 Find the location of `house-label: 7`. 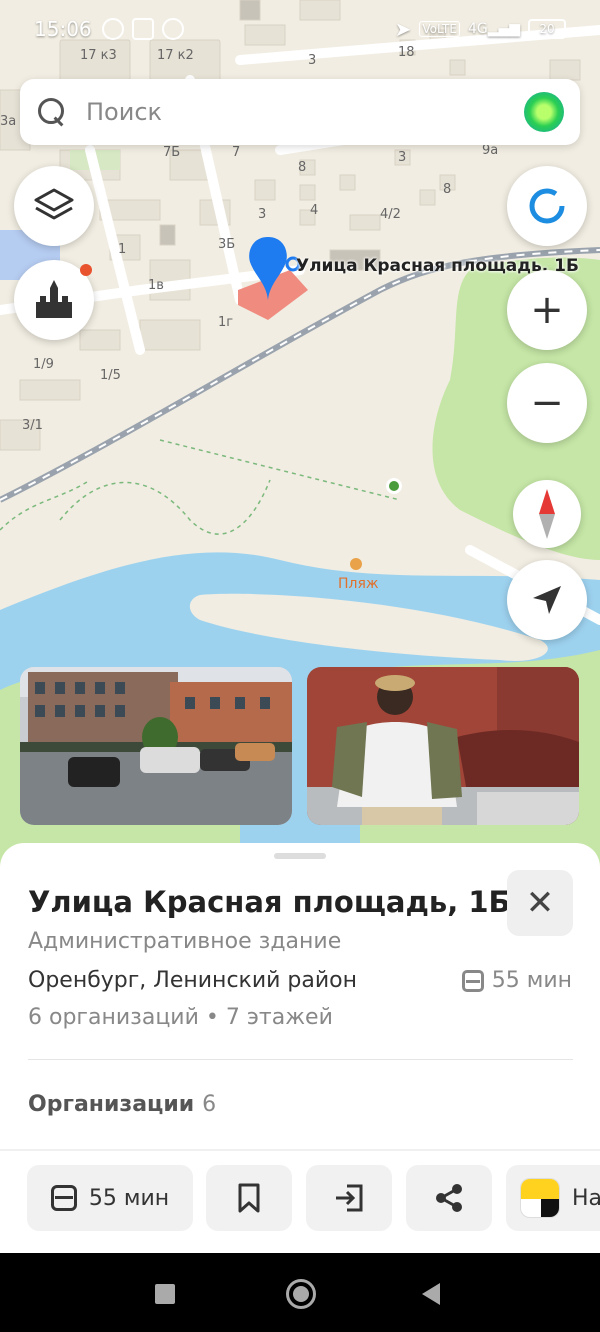

house-label: 7 is located at coordinates (236, 152).